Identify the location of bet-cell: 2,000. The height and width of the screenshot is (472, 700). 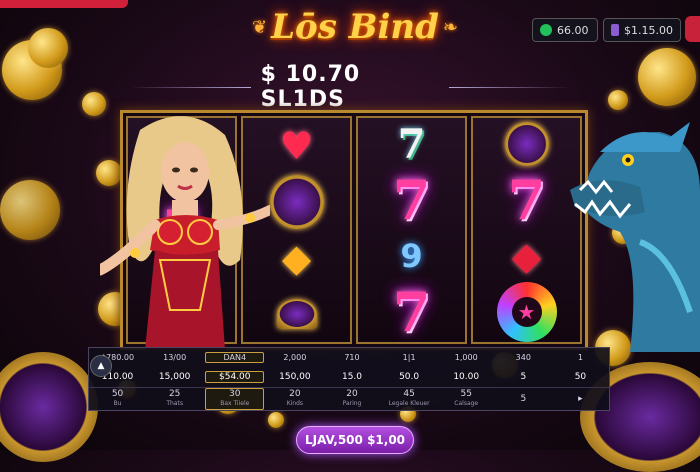
(294, 357).